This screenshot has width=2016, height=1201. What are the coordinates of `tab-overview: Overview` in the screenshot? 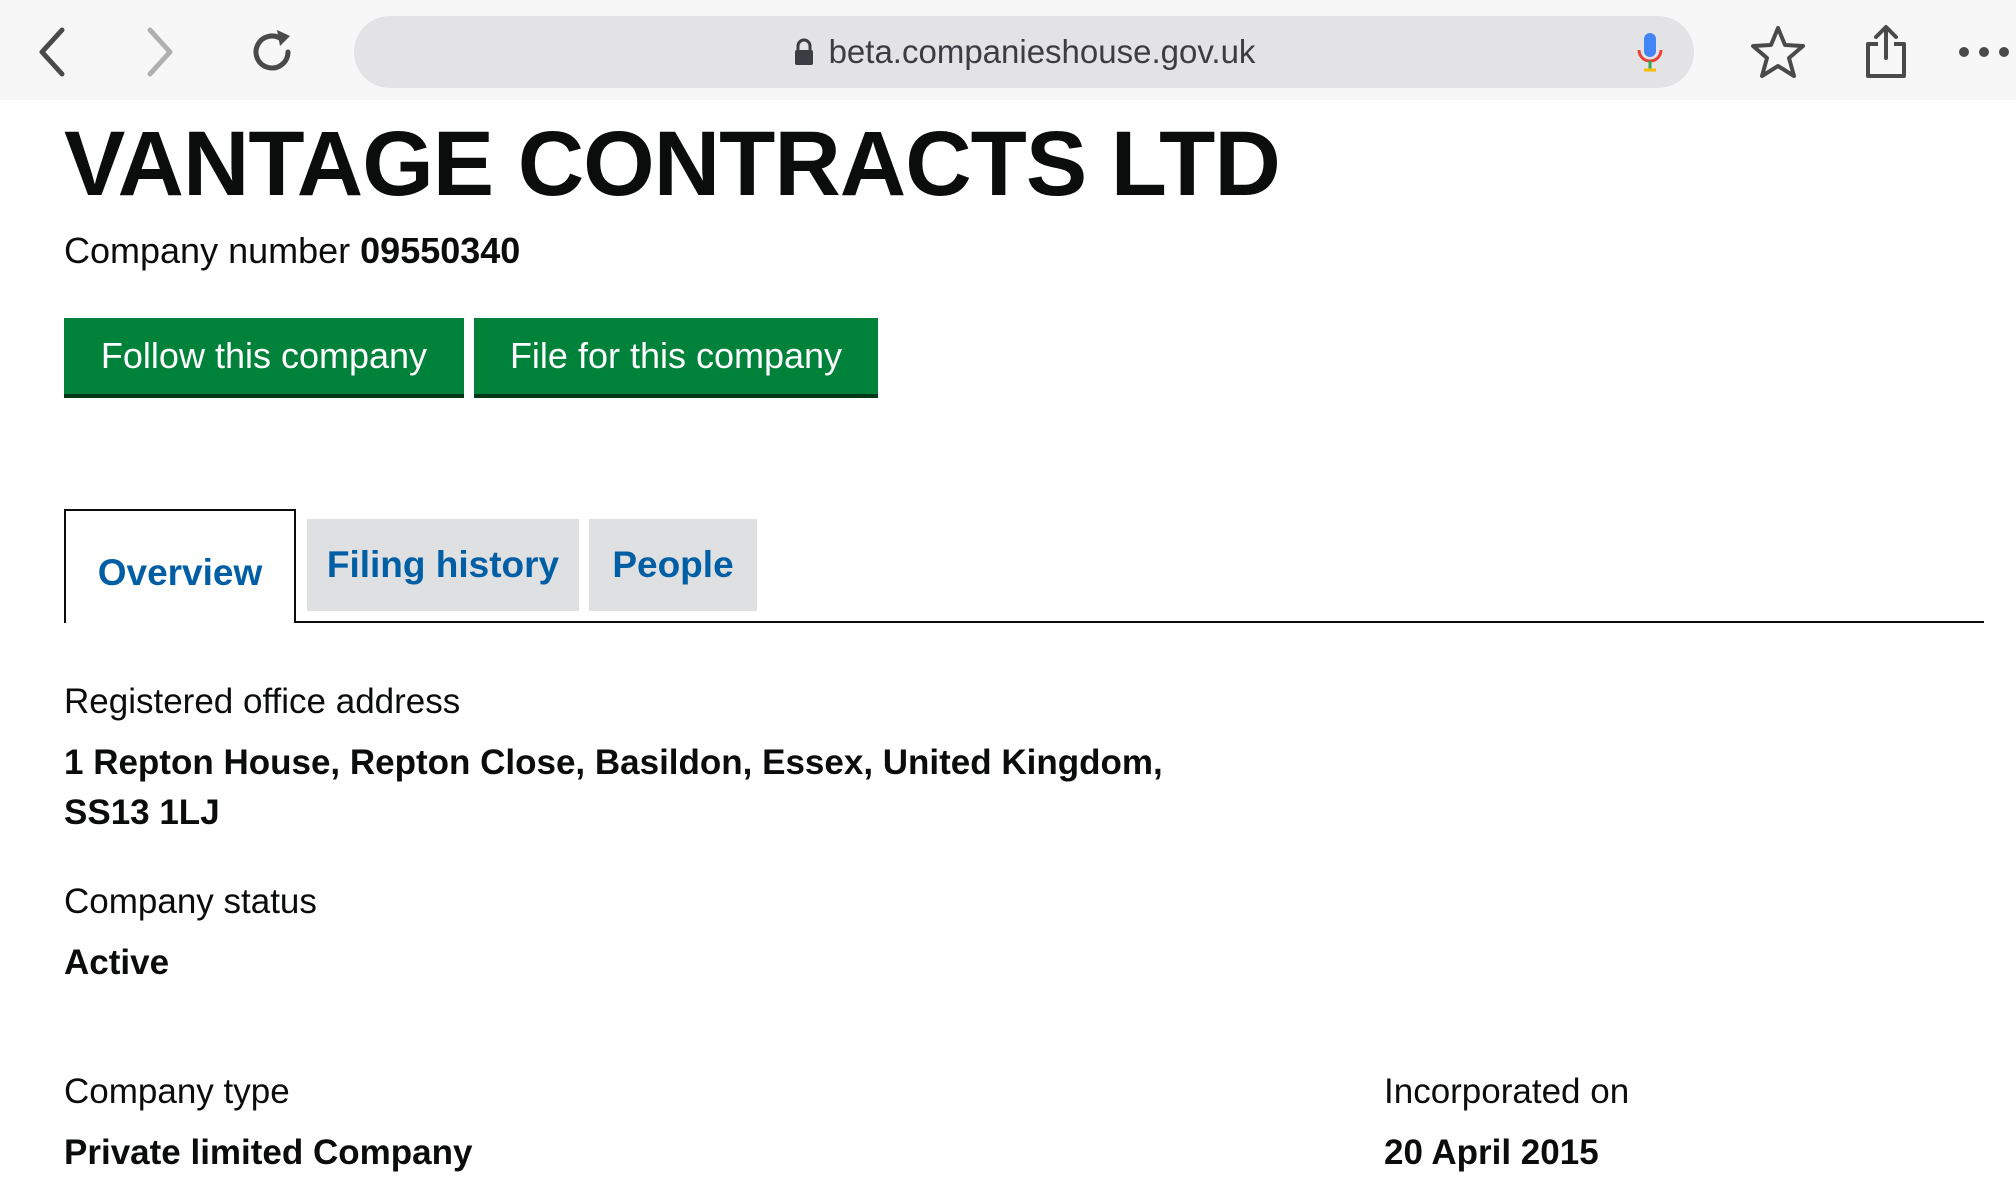 It's located at (180, 566).